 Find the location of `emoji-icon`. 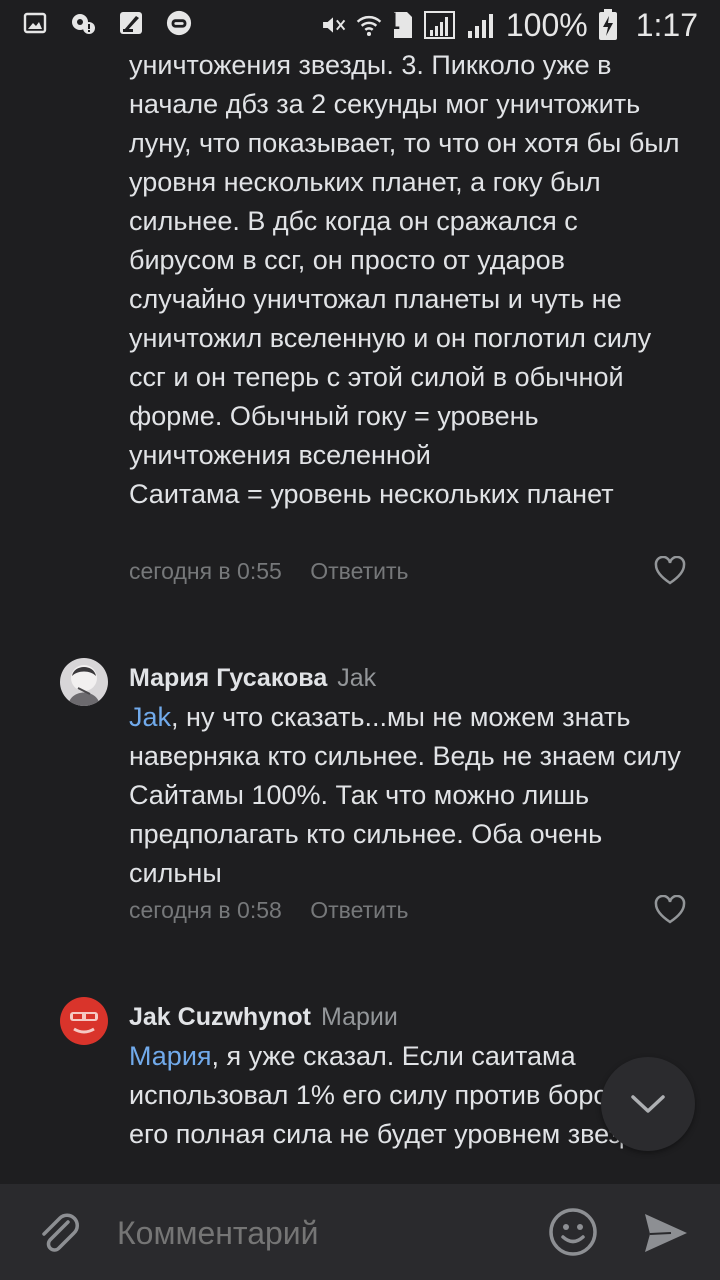

emoji-icon is located at coordinates (573, 1232).